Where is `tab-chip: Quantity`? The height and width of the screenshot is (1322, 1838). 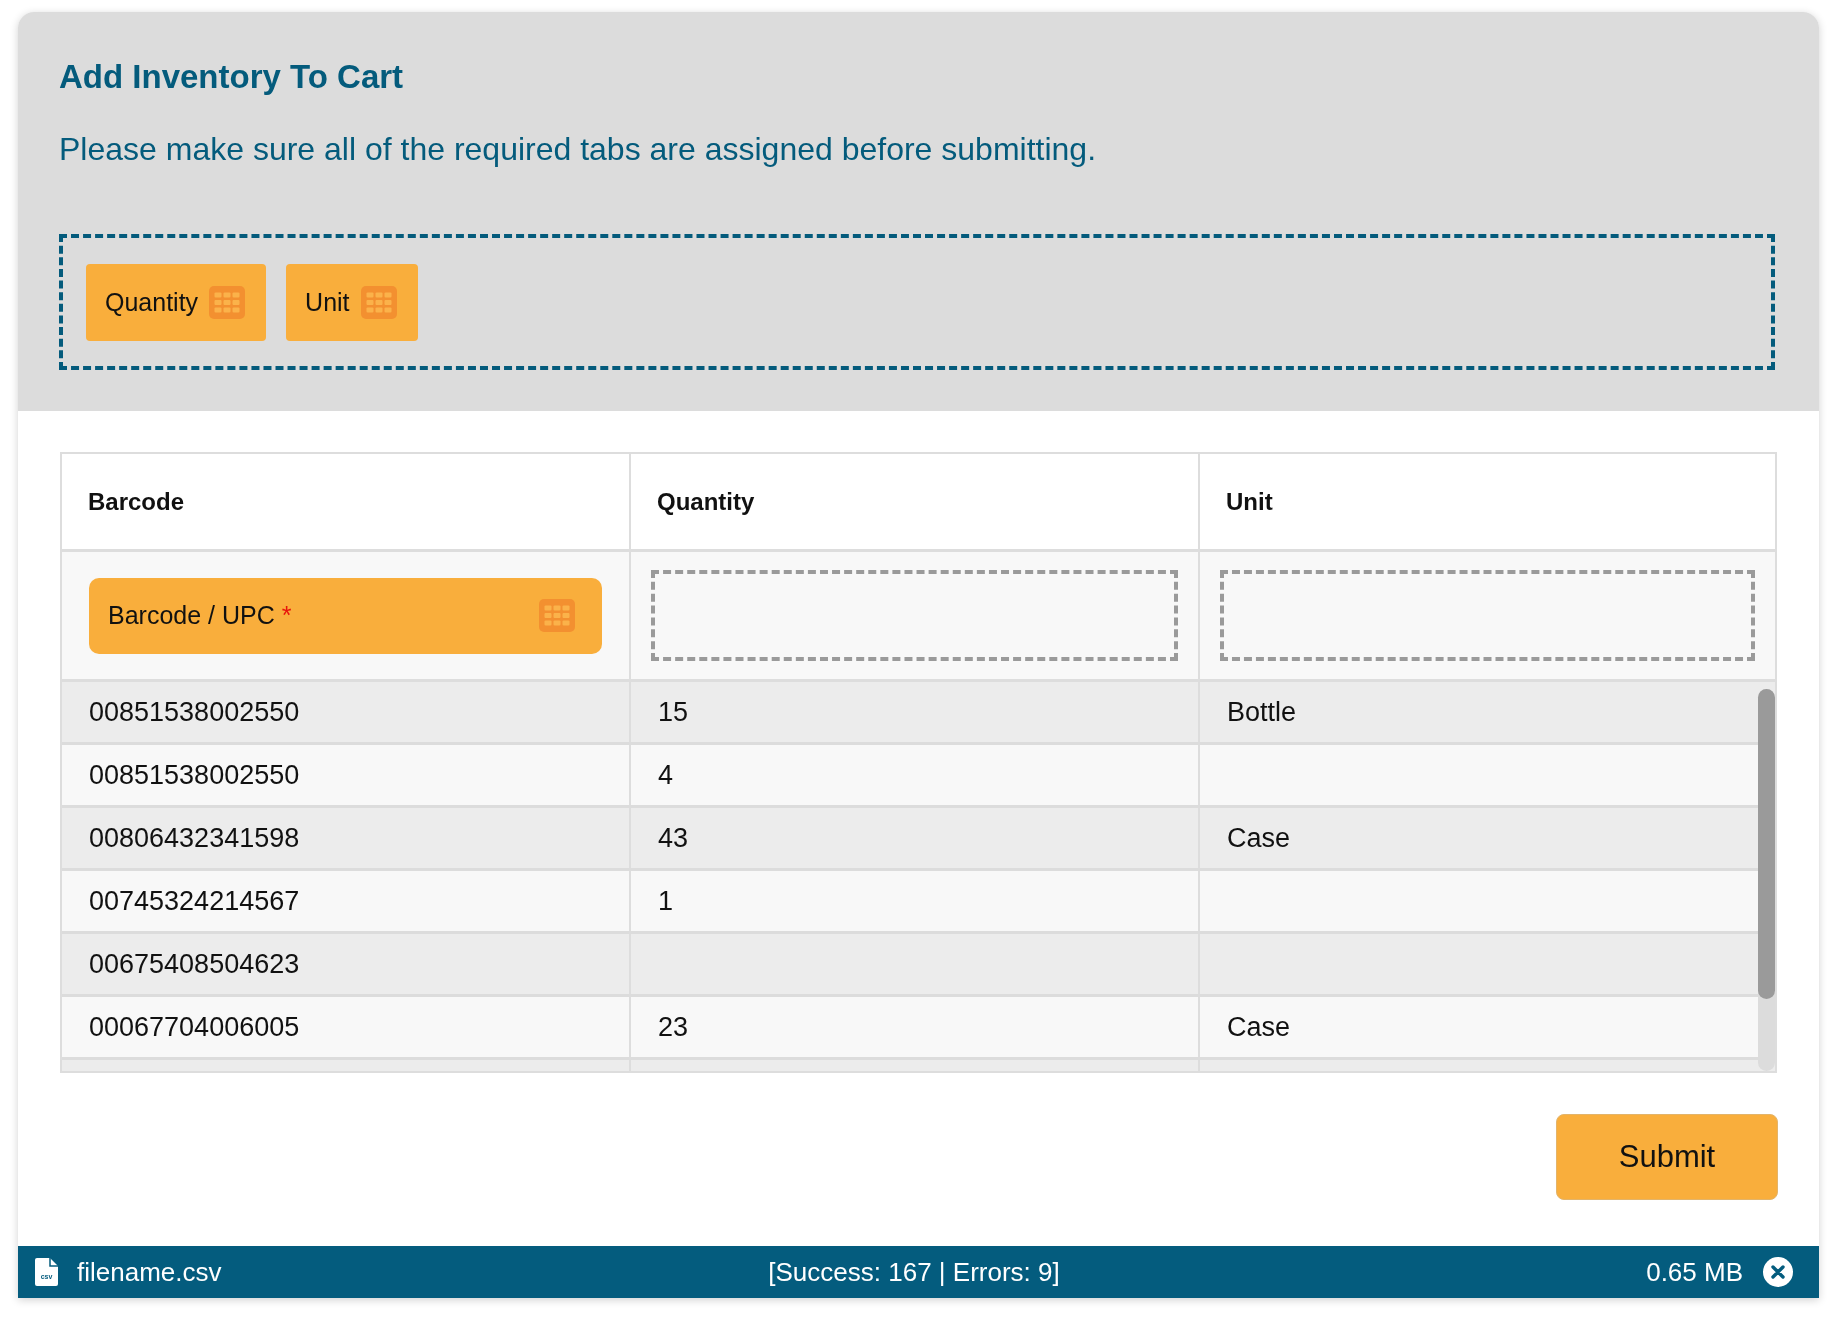 tab-chip: Quantity is located at coordinates (176, 302).